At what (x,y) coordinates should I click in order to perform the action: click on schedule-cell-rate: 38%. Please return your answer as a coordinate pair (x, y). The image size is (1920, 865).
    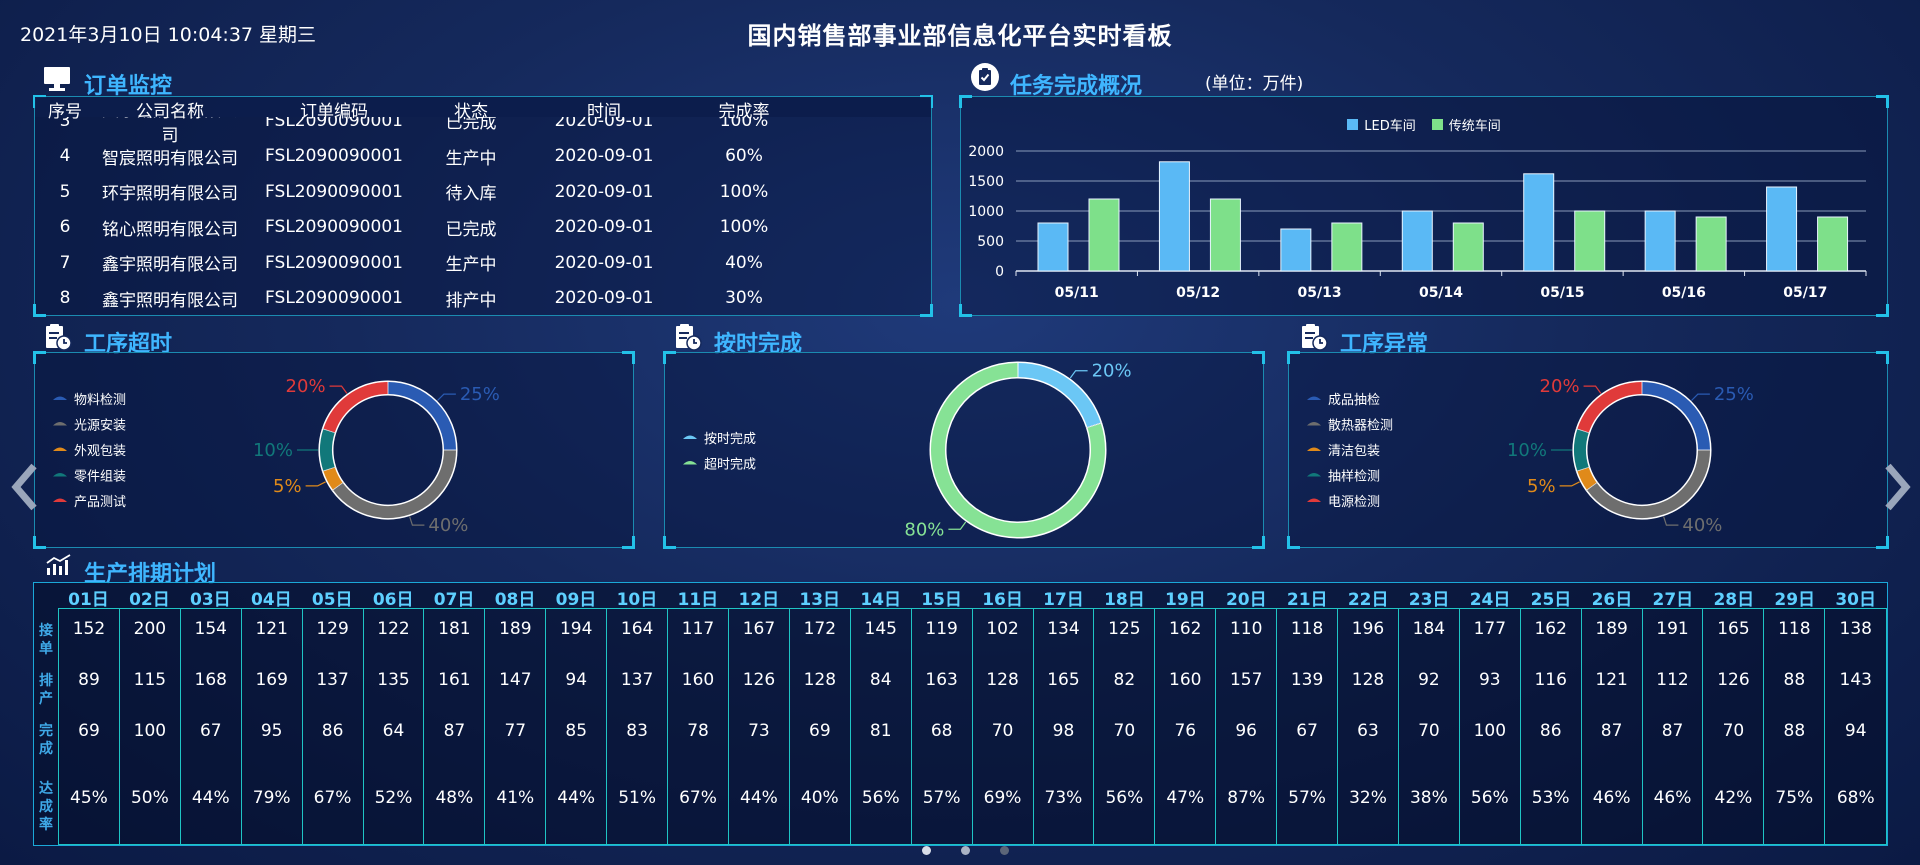
    Looking at the image, I should click on (1428, 798).